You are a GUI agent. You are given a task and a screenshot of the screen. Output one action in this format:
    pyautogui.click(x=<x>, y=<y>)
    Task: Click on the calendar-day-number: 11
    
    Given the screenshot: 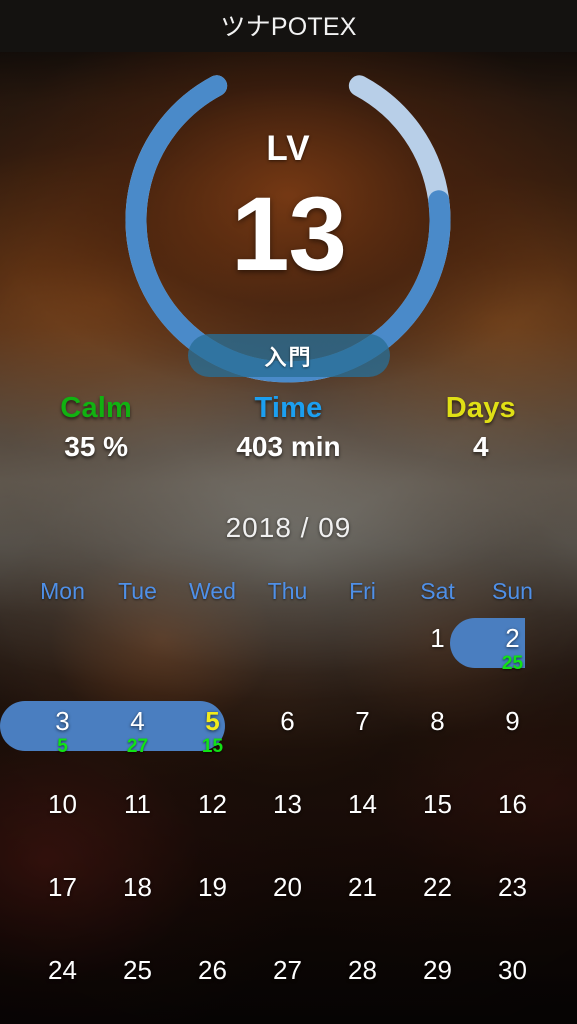 What is the action you would take?
    pyautogui.click(x=137, y=804)
    